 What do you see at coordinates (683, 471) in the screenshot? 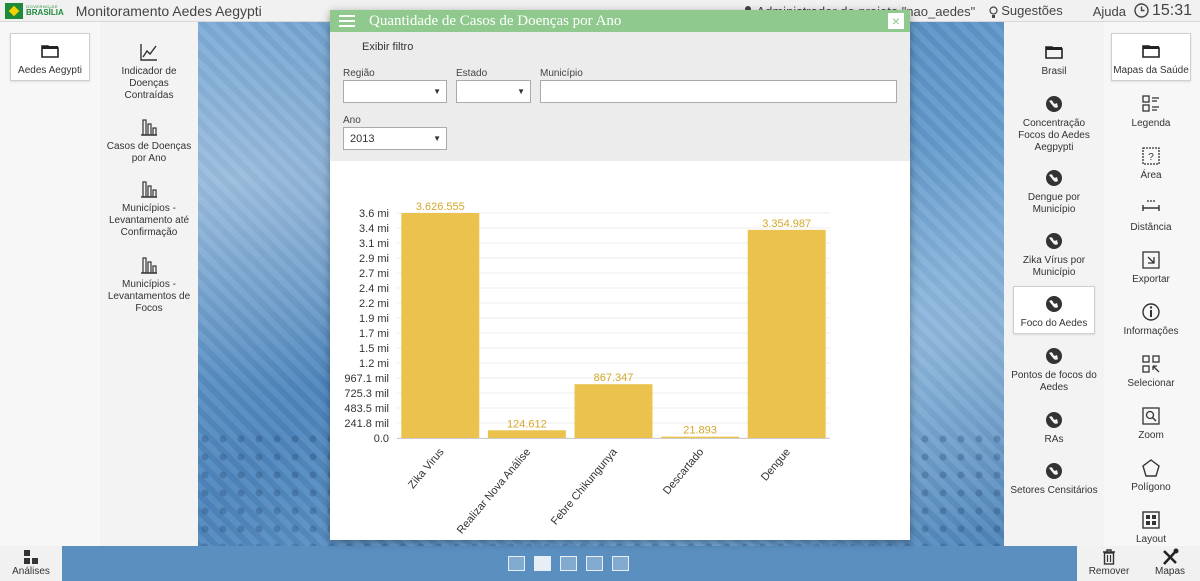
I see `x-tick-label: Descartado` at bounding box center [683, 471].